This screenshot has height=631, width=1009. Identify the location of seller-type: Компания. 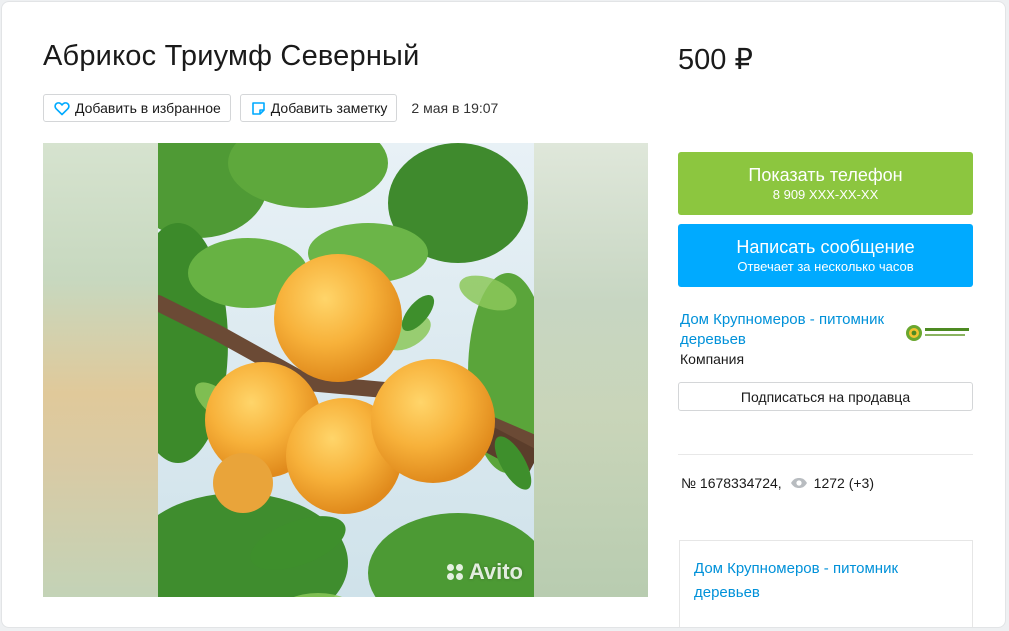
(712, 359).